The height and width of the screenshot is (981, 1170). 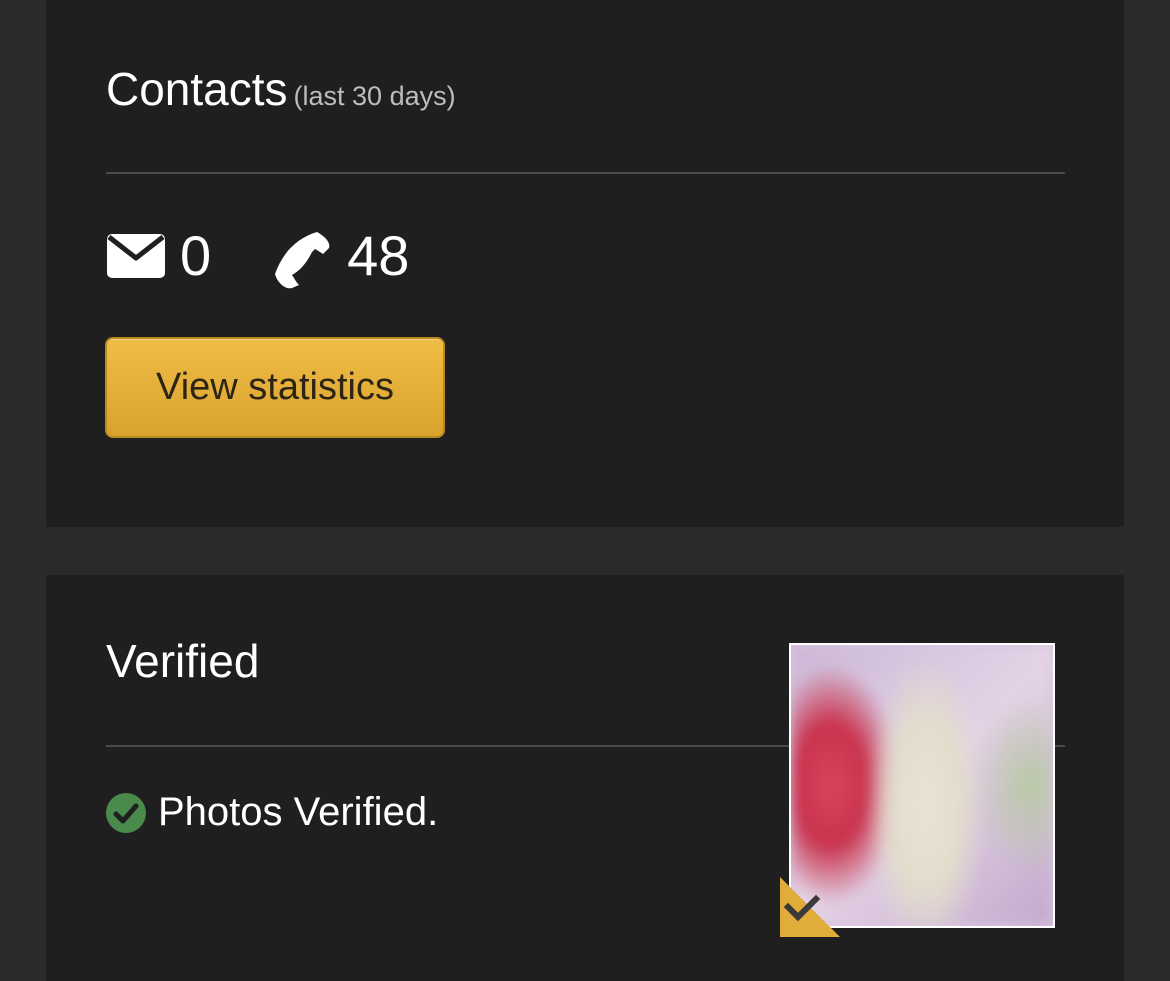 What do you see at coordinates (303, 259) in the screenshot?
I see `phone-icon` at bounding box center [303, 259].